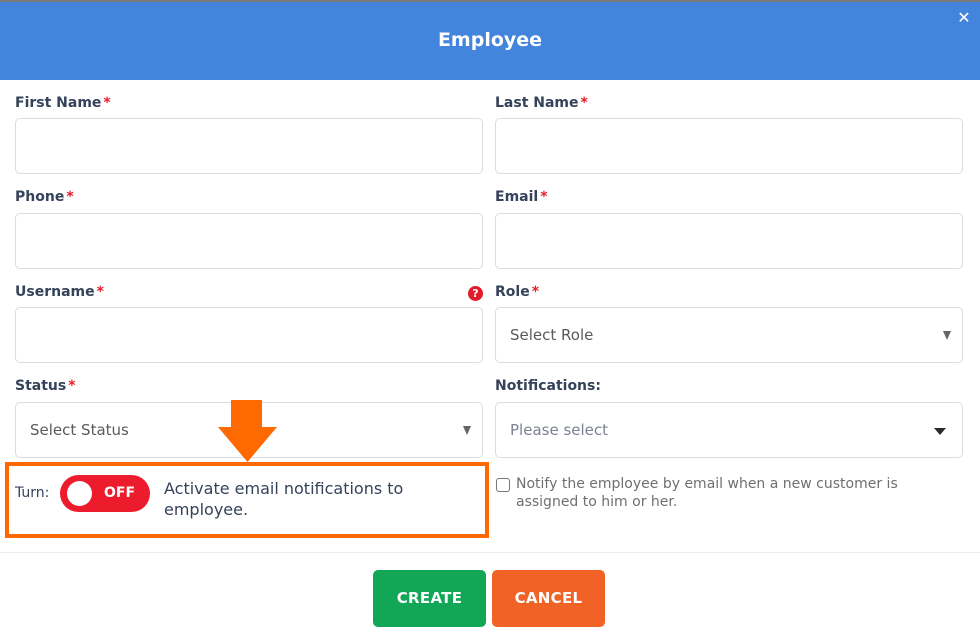  I want to click on arrow-shape, so click(247, 431).